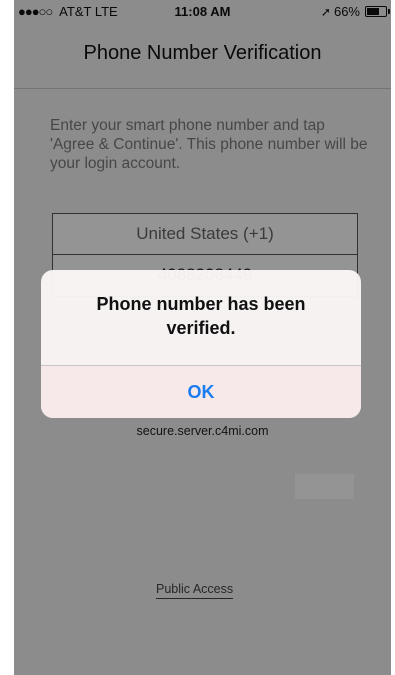 The image size is (395, 675). Describe the element at coordinates (201, 392) in the screenshot. I see `ok-button: OK` at that location.